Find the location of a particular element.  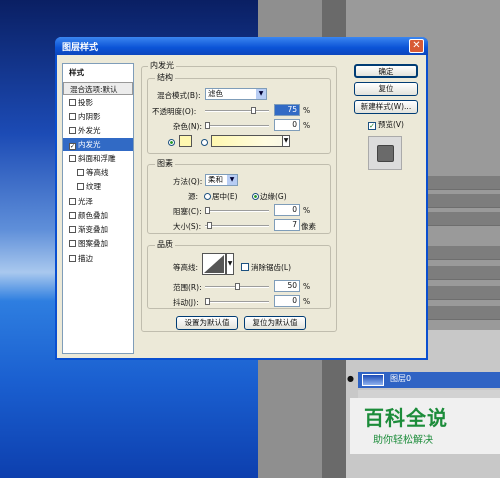

antialias-option: 消除锯齿(L) is located at coordinates (266, 267).